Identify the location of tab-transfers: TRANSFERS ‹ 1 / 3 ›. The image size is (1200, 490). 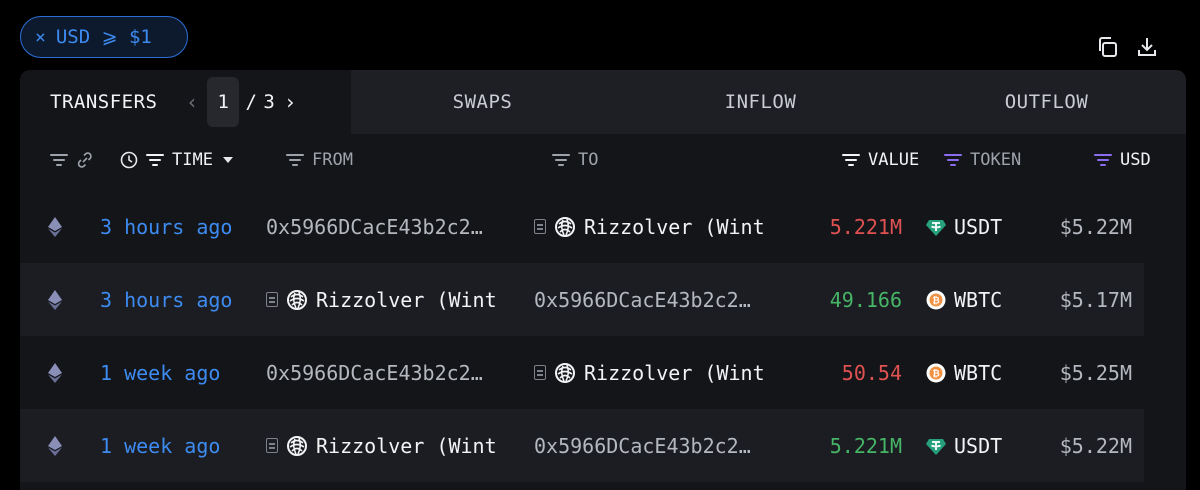
(185, 102).